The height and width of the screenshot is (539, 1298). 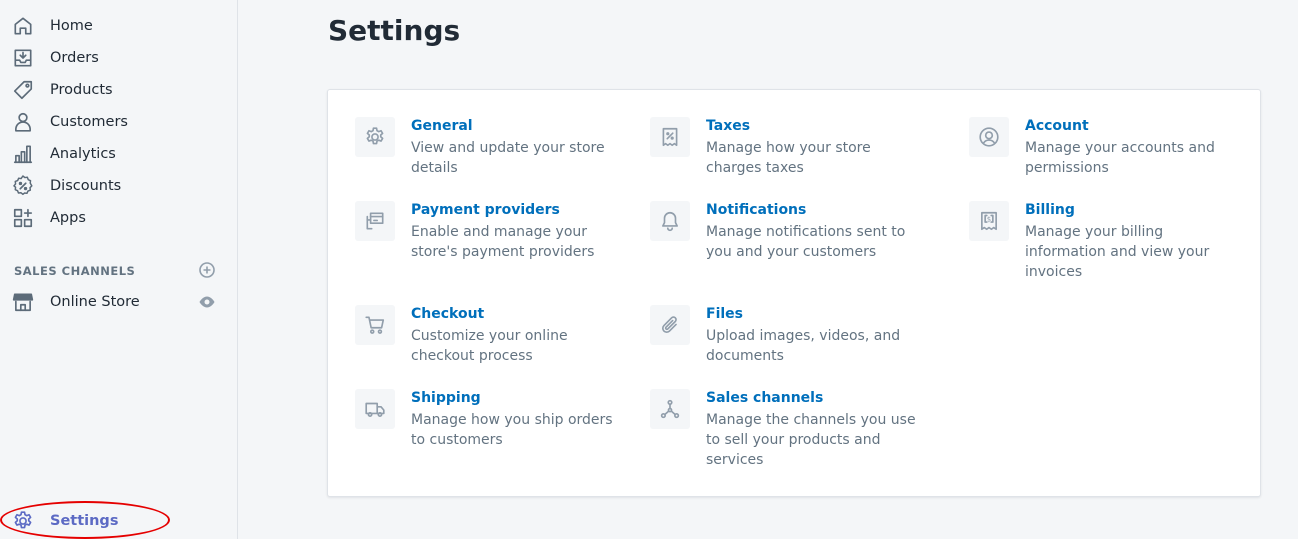 What do you see at coordinates (68, 218) in the screenshot?
I see `sidebar-item-label: Apps` at bounding box center [68, 218].